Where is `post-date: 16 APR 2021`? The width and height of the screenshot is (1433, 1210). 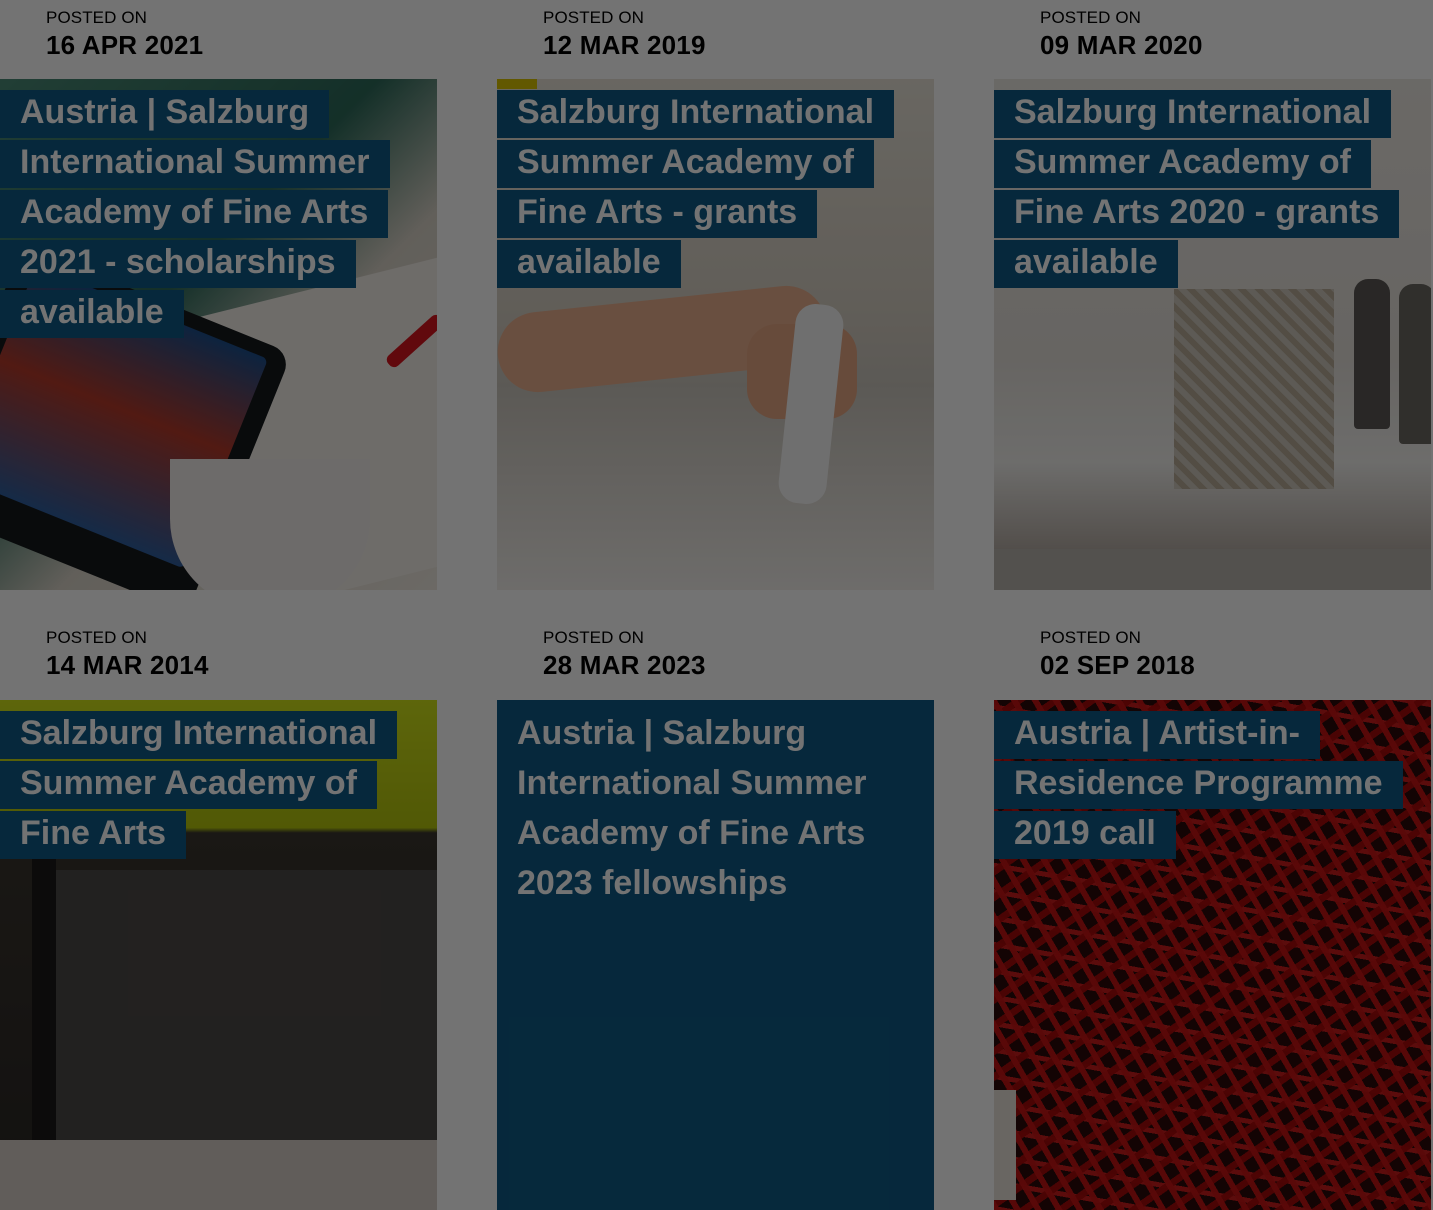 post-date: 16 APR 2021 is located at coordinates (125, 45).